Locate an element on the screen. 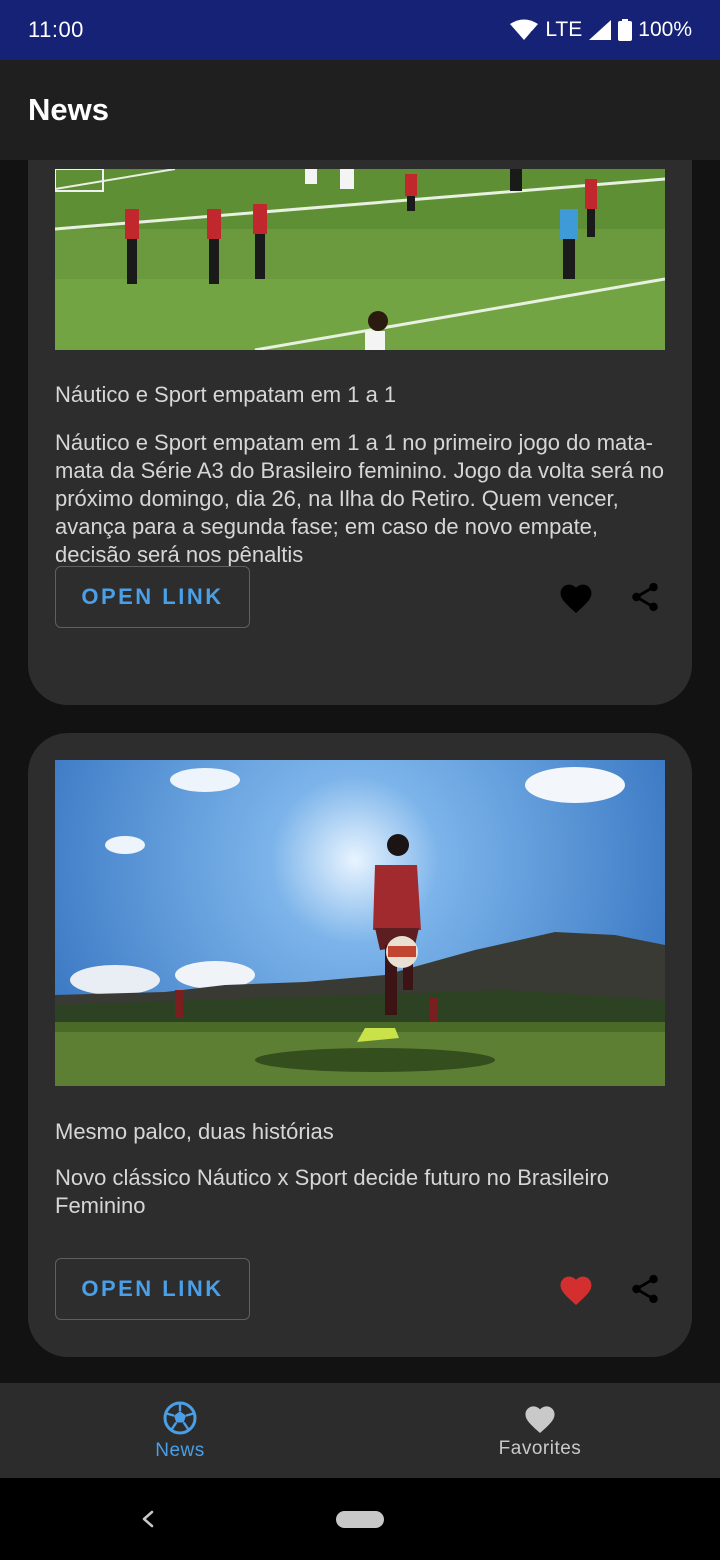  soccer-ball-icon is located at coordinates (180, 1417).